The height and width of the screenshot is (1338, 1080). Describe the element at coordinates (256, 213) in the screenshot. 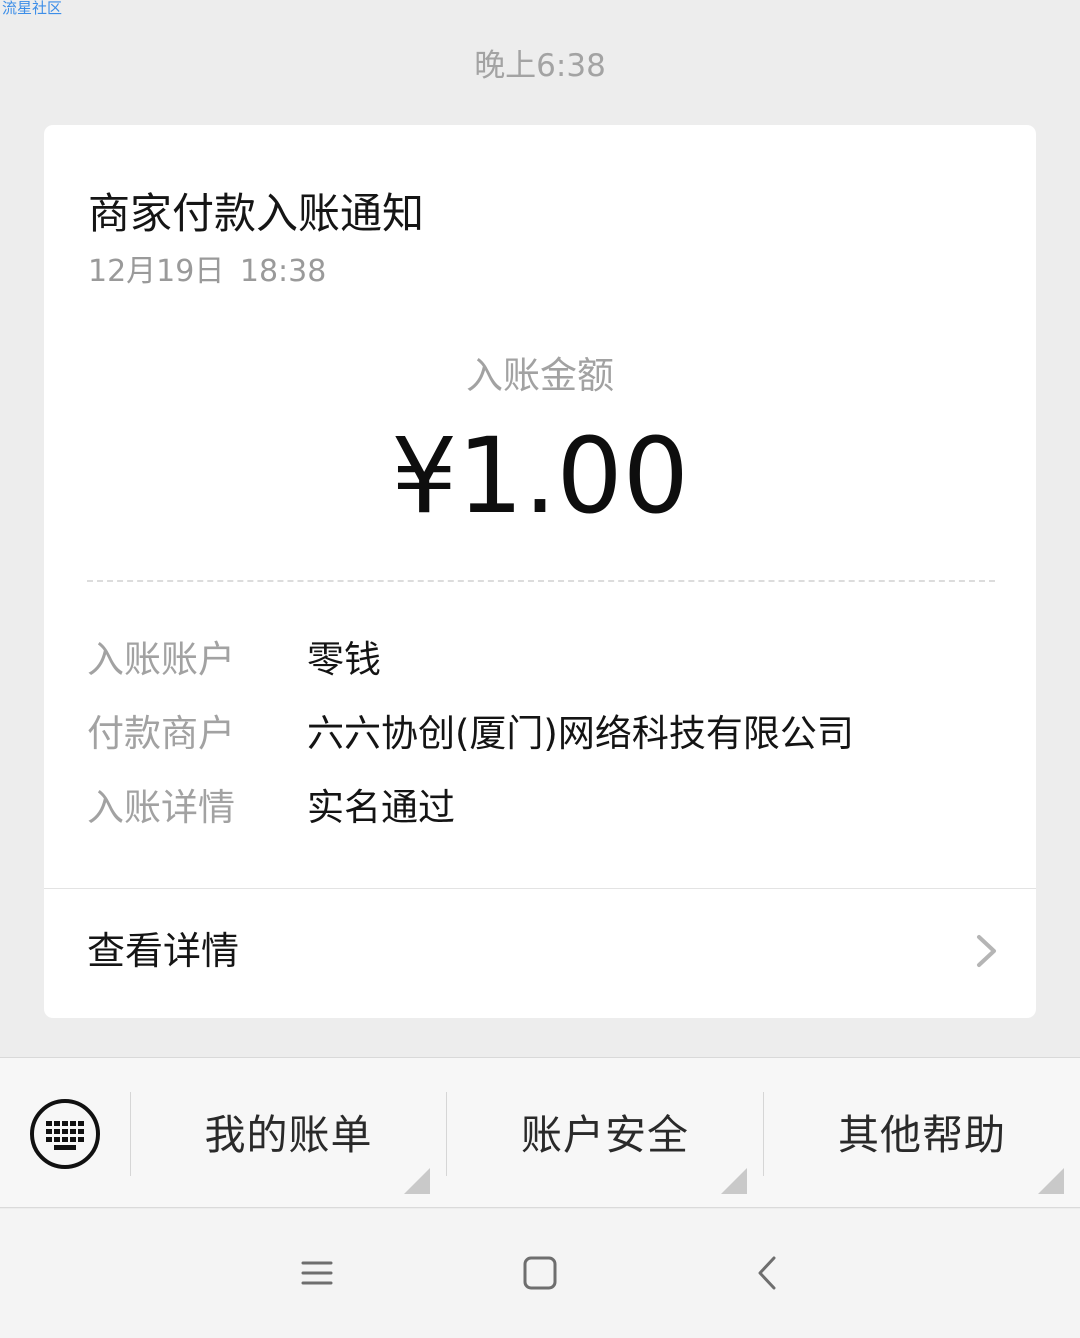

I see `notification-title: 商家付款入账通知` at that location.